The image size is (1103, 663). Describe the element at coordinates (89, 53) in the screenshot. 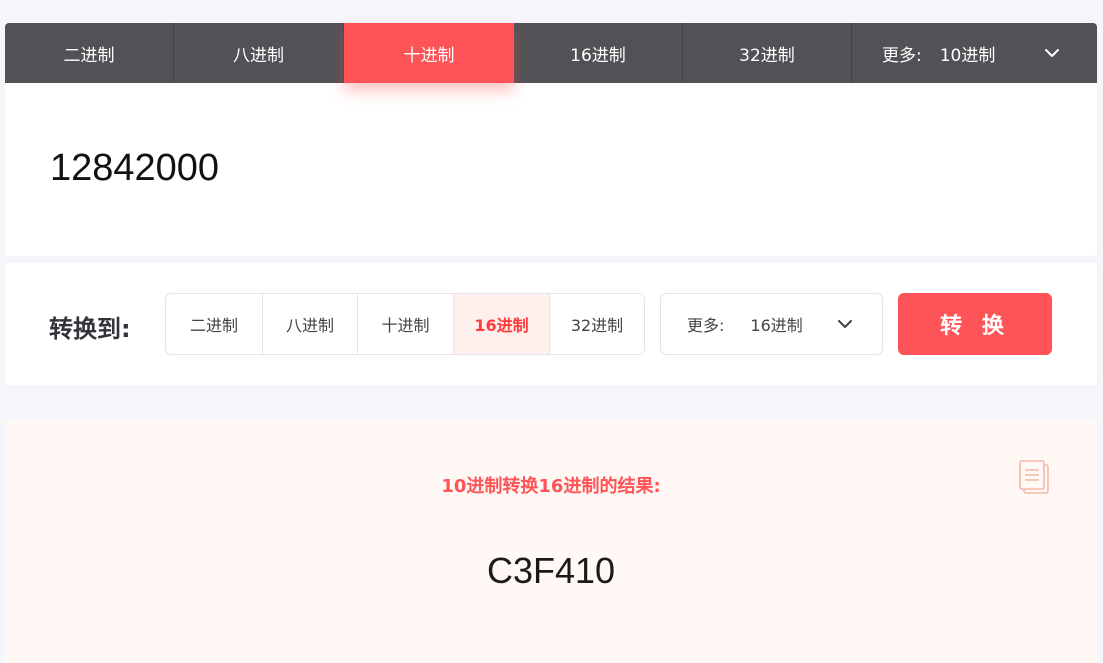

I see `tab-binary: 二进制` at that location.